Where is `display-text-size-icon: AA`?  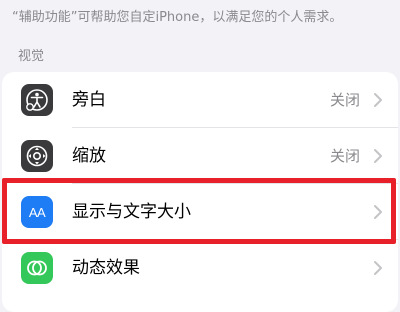
display-text-size-icon: AA is located at coordinates (37, 212).